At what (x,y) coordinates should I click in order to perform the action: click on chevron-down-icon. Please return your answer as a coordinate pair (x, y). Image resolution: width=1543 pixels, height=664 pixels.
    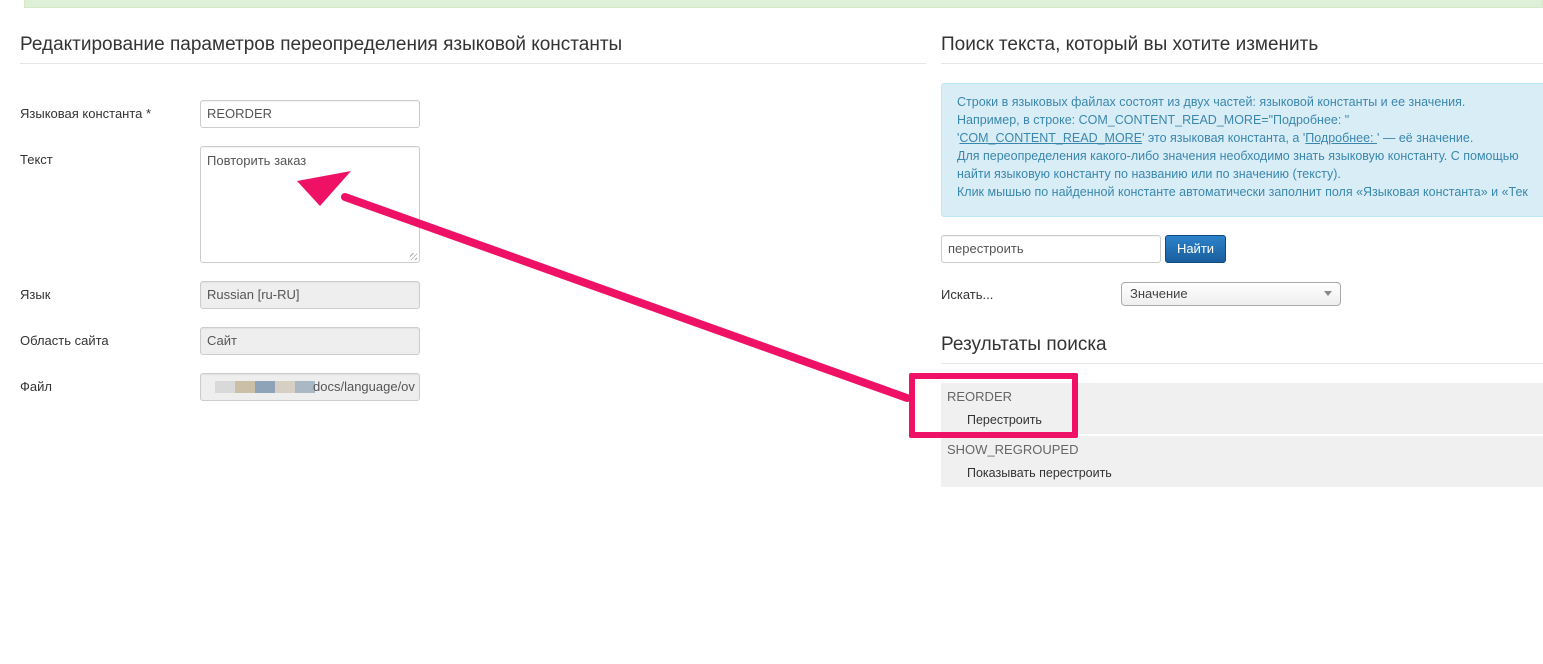
    Looking at the image, I should click on (1328, 293).